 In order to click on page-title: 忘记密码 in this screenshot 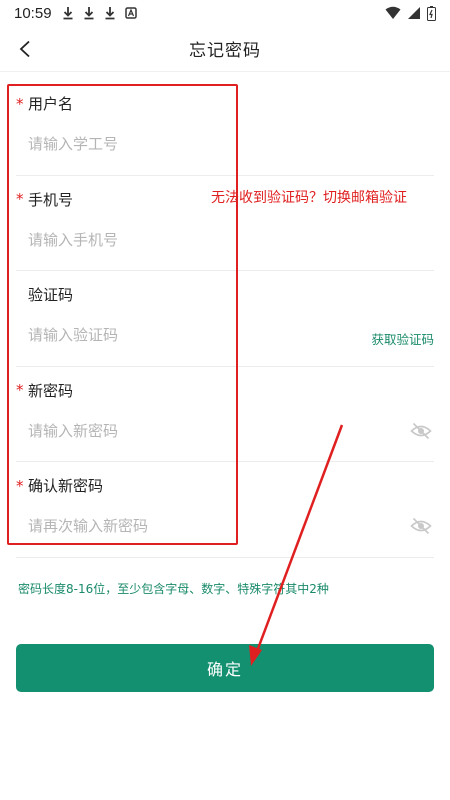, I will do `click(225, 51)`.